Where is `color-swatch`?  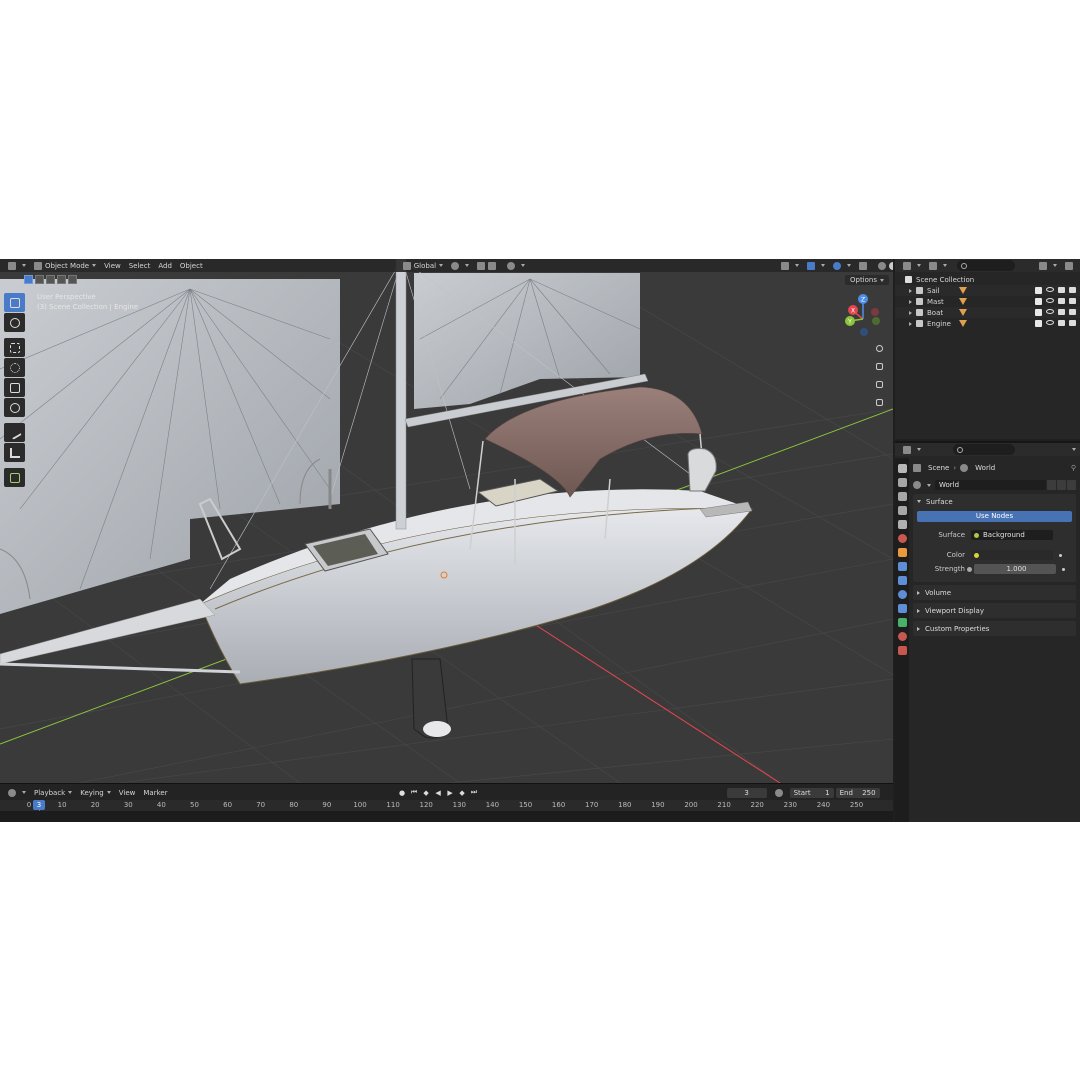 color-swatch is located at coordinates (1012, 555).